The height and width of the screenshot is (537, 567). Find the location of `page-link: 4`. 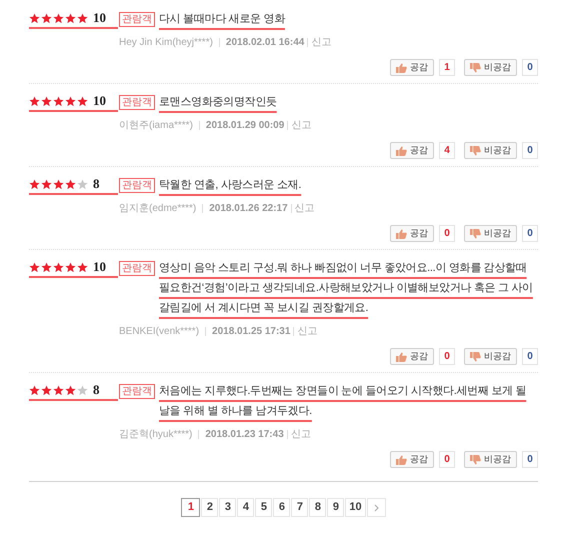

page-link: 4 is located at coordinates (245, 507).